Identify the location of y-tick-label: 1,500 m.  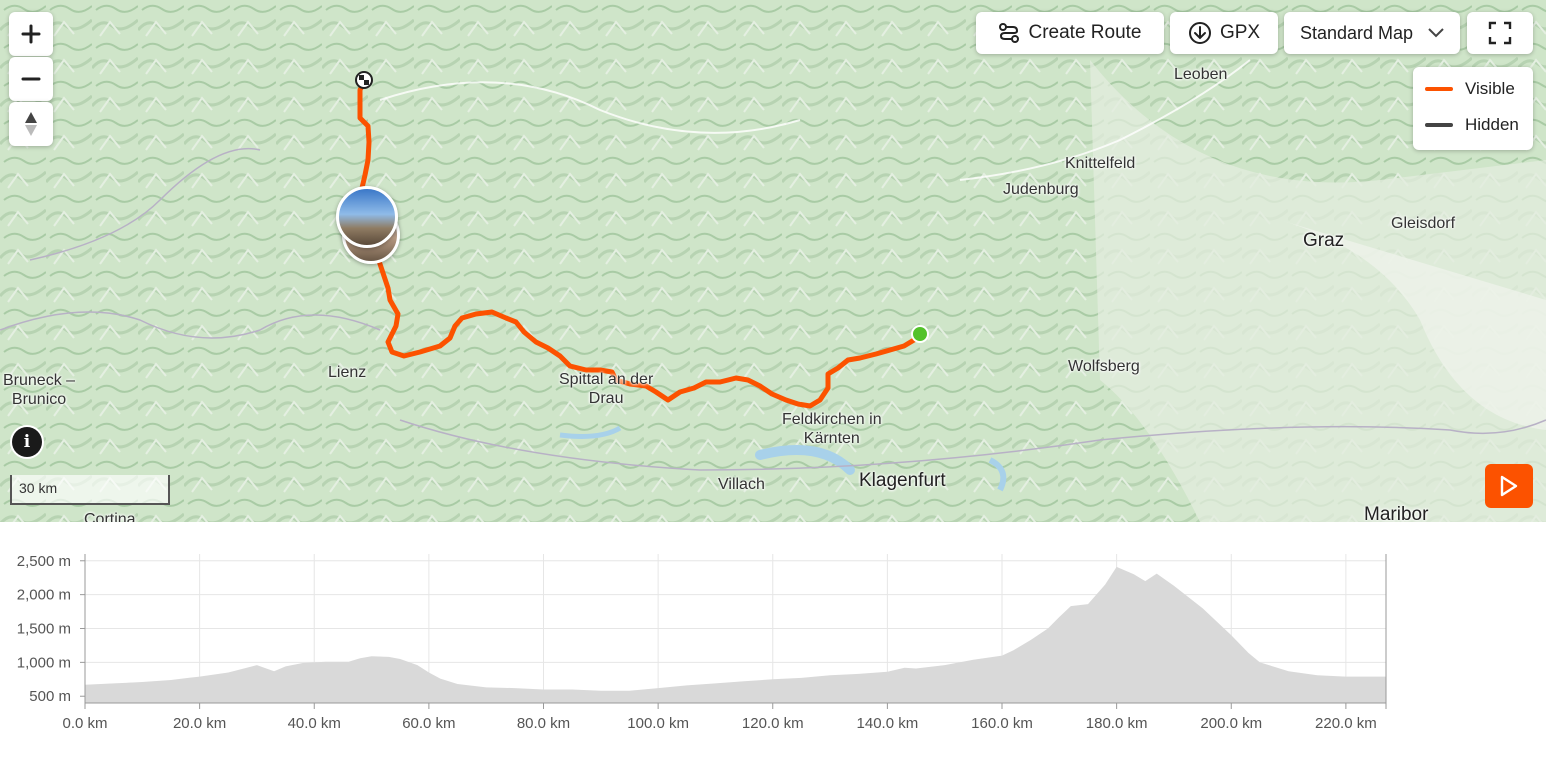
(44, 629).